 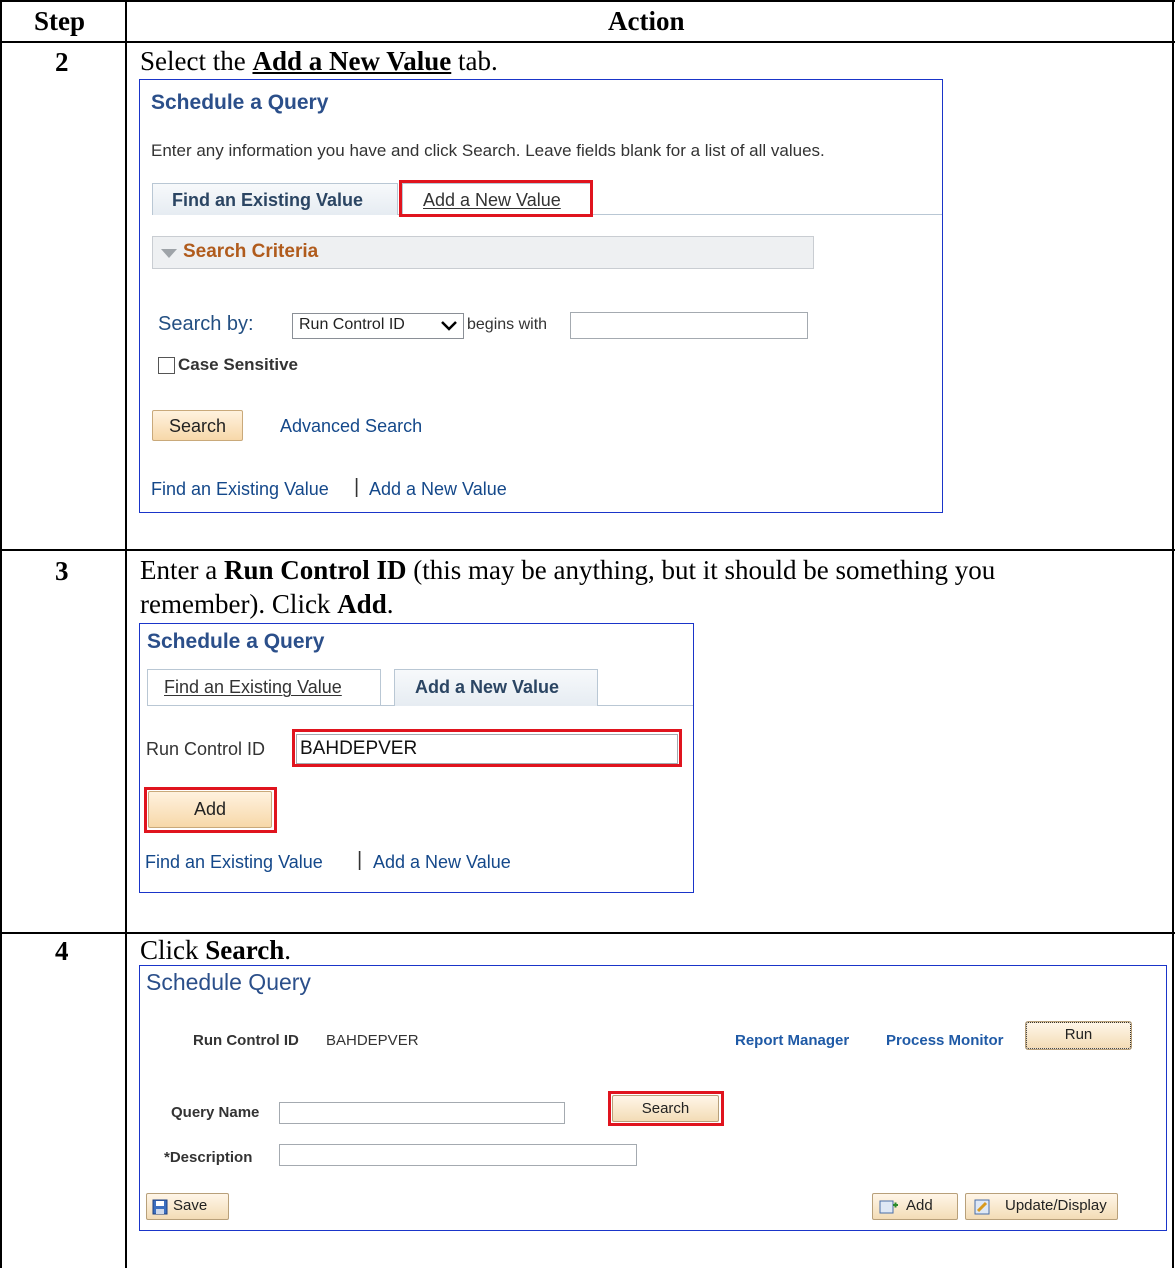 I want to click on run-control-id-value: BAHDEPVER, so click(x=372, y=1040).